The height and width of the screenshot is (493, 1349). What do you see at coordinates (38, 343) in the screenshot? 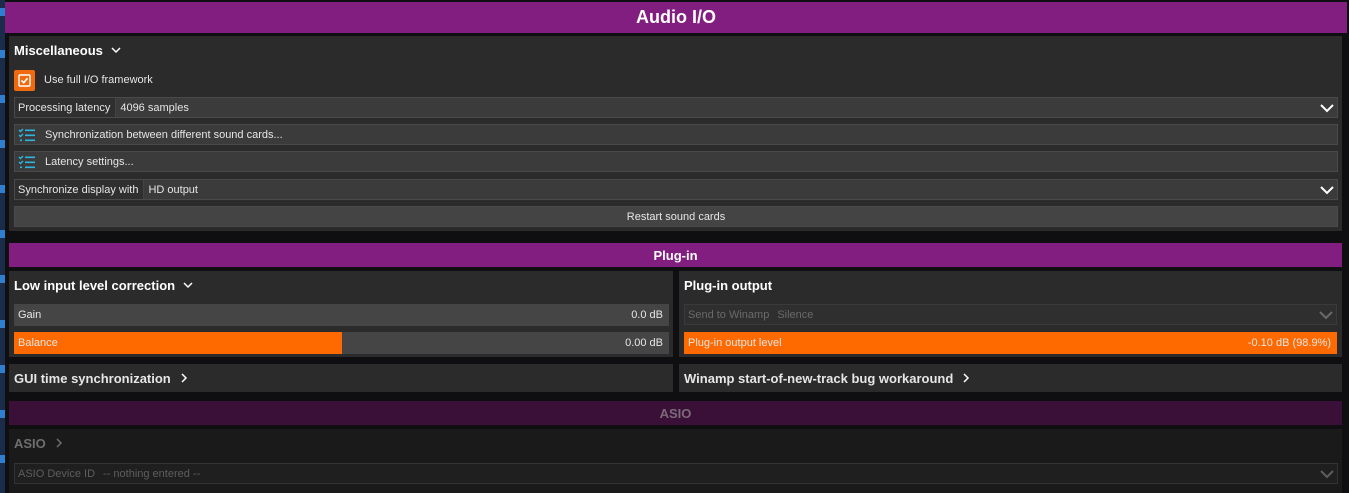
I see `balance-label: Balance` at bounding box center [38, 343].